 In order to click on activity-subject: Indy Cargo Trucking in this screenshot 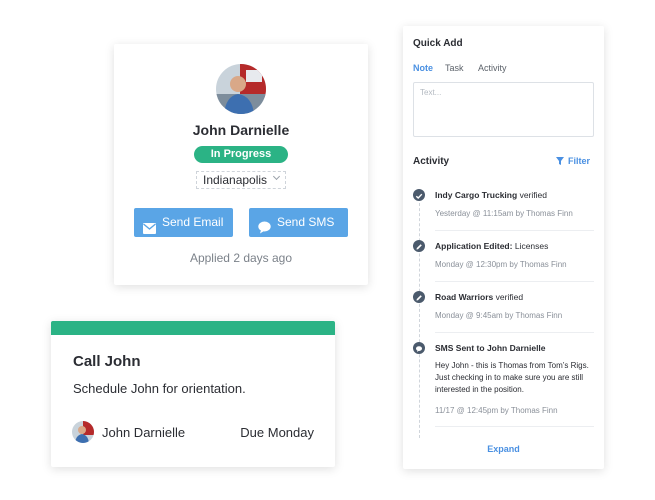, I will do `click(476, 195)`.